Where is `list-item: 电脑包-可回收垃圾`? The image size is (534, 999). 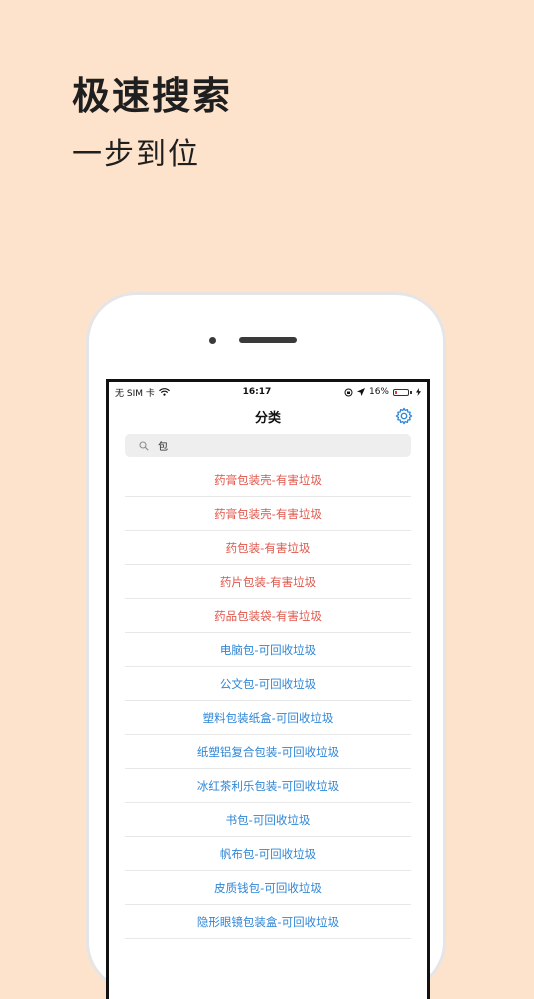
list-item: 电脑包-可回收垃圾 is located at coordinates (268, 650).